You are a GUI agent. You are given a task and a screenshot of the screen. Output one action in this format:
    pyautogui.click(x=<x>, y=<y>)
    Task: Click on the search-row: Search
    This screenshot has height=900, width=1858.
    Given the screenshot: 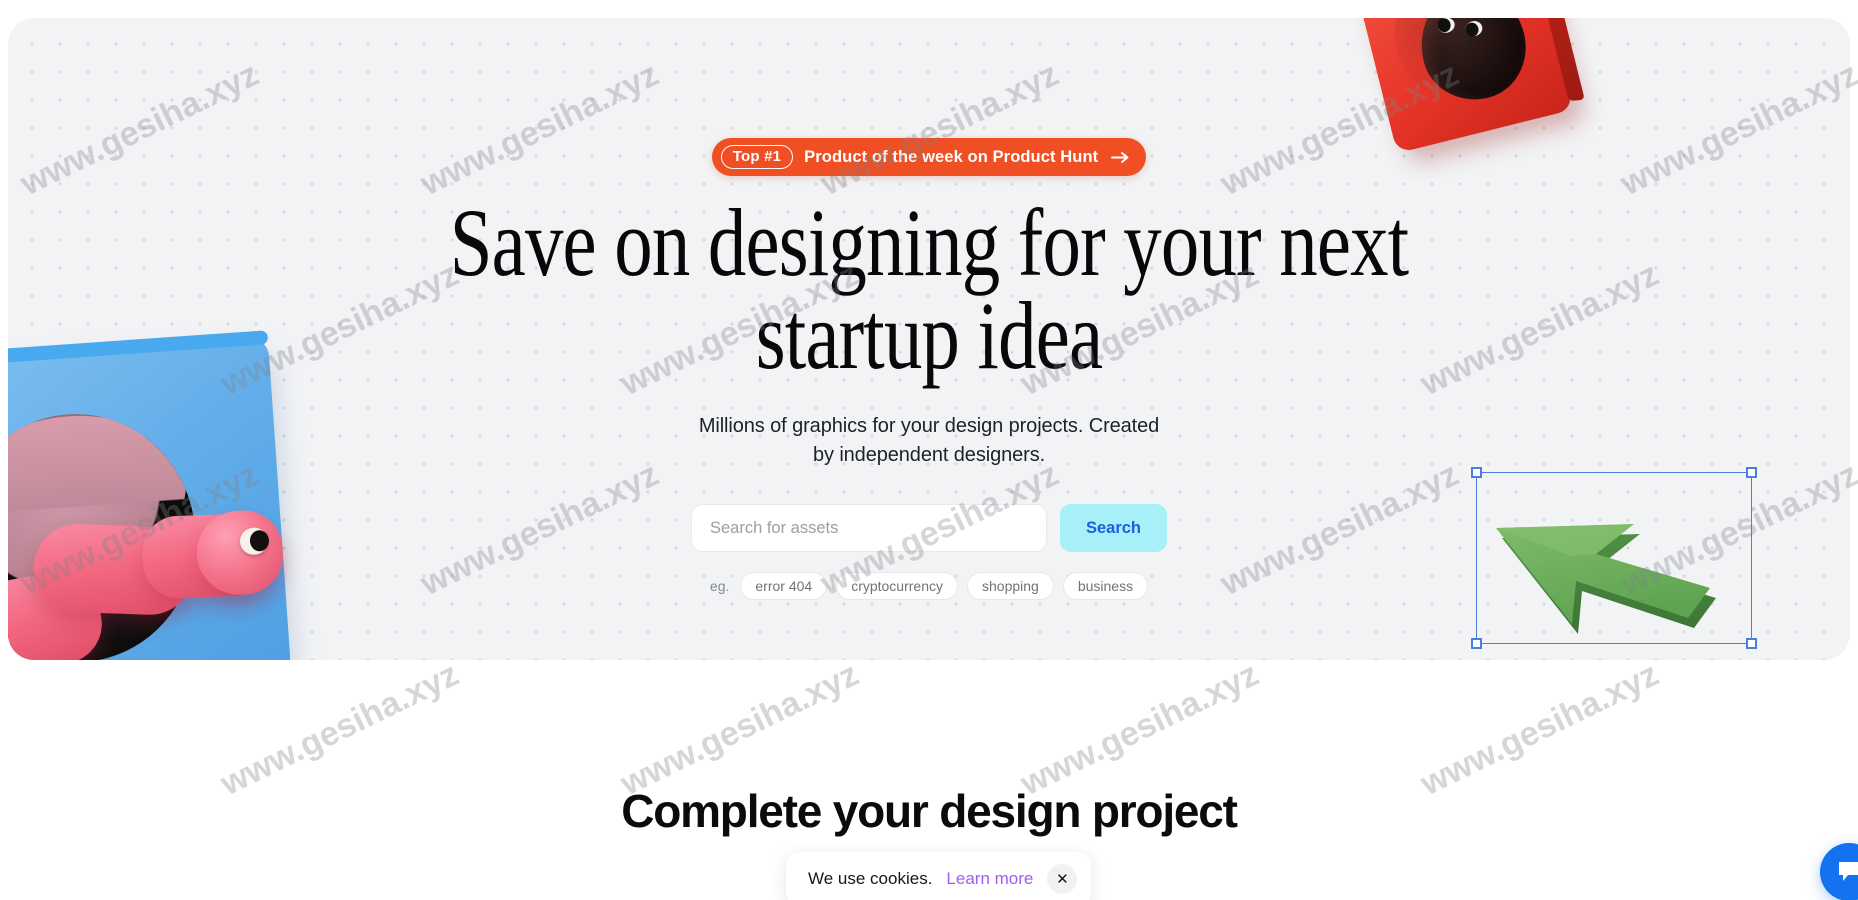 What is the action you would take?
    pyautogui.click(x=929, y=528)
    